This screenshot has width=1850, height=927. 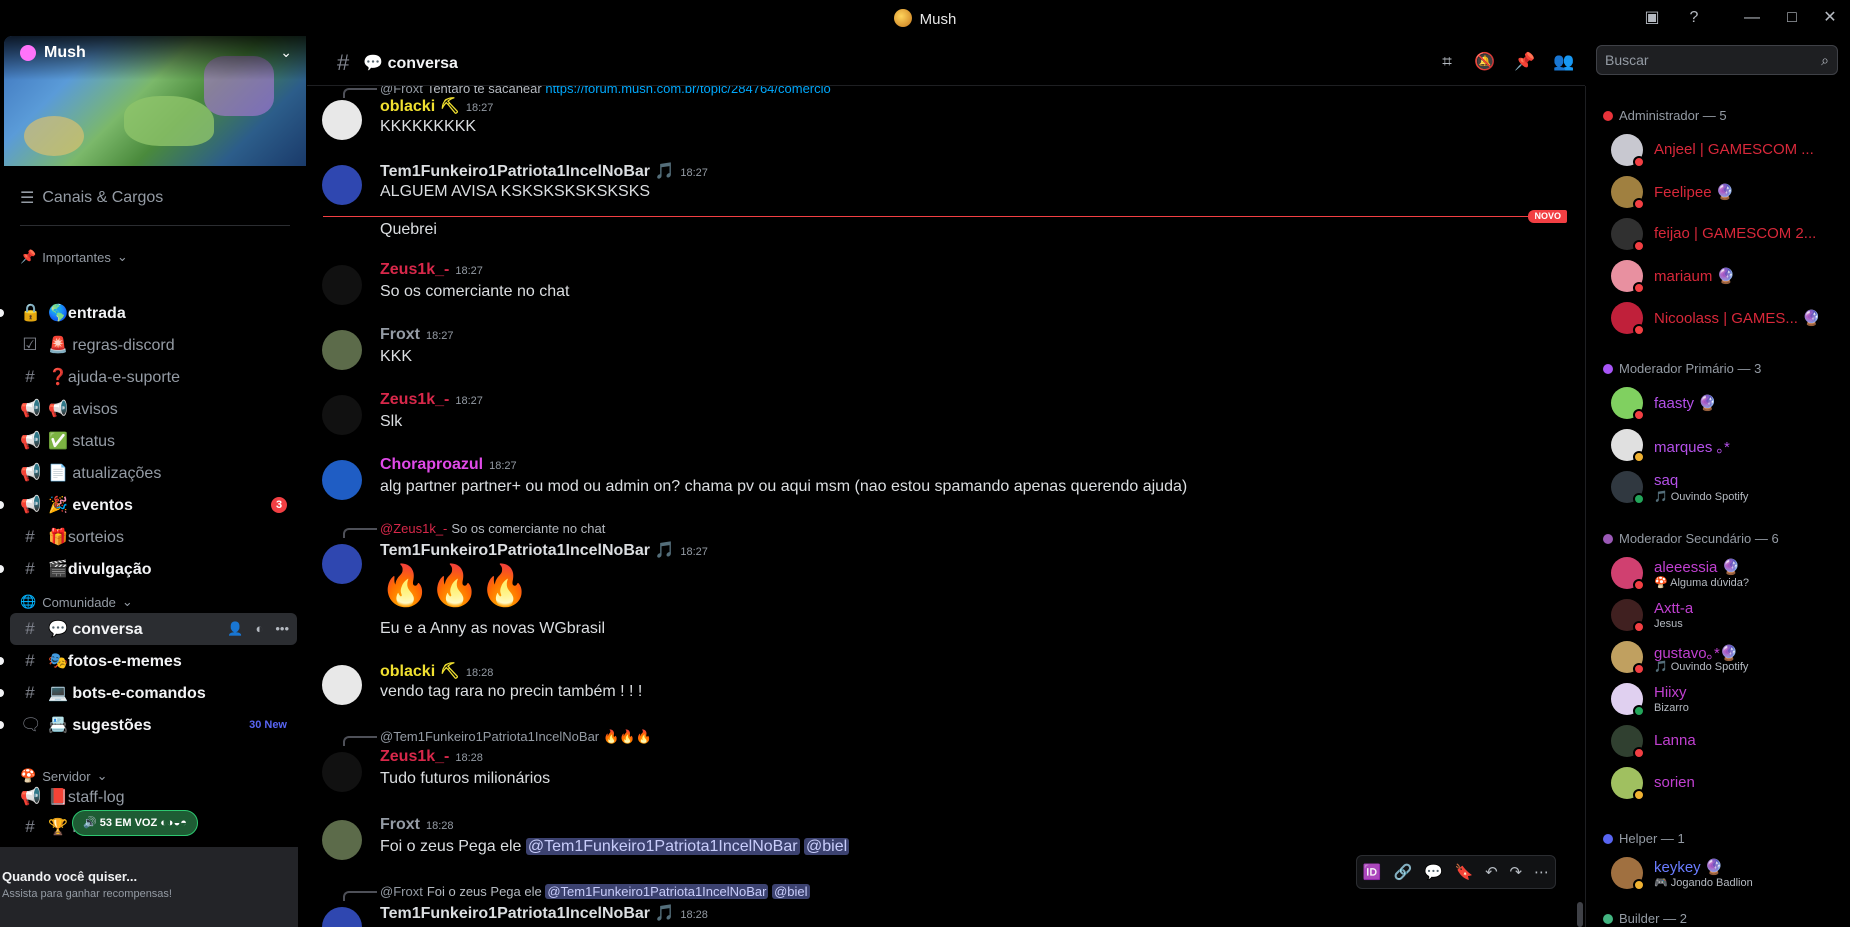 I want to click on member-item: gustavo｡*🔮 🎵 Ouvindo Spotify, so click(x=1726, y=657).